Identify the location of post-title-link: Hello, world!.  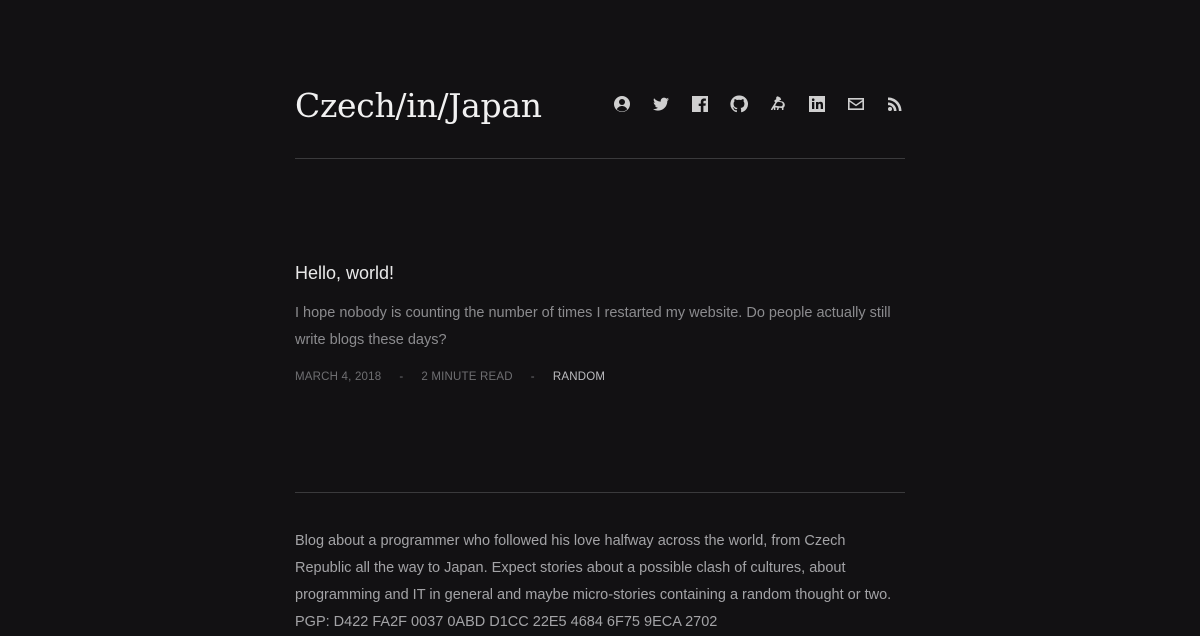
(600, 273).